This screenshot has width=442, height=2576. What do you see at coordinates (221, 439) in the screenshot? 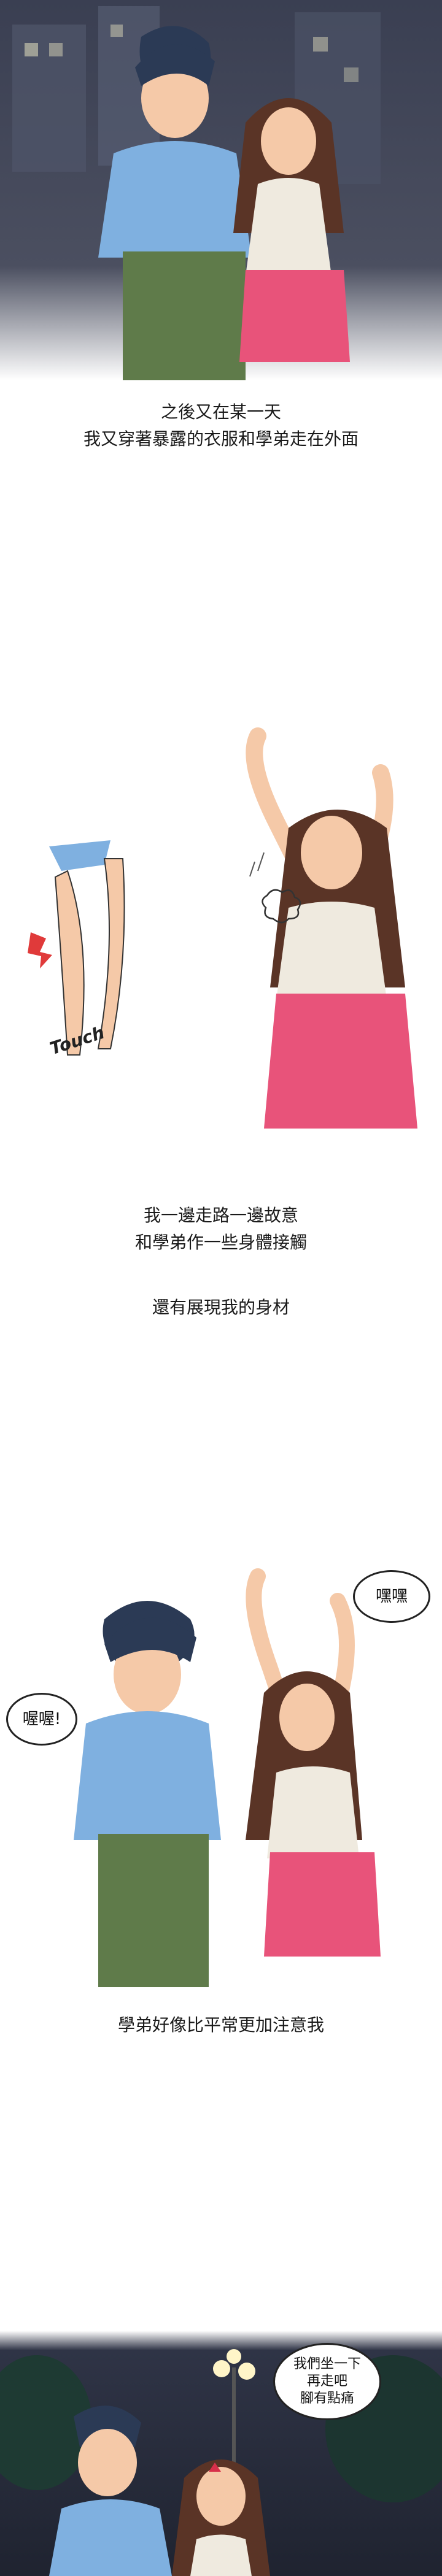
I see `caption-1-line-2: 我又穿著暴露的衣服和學弟走在外面` at bounding box center [221, 439].